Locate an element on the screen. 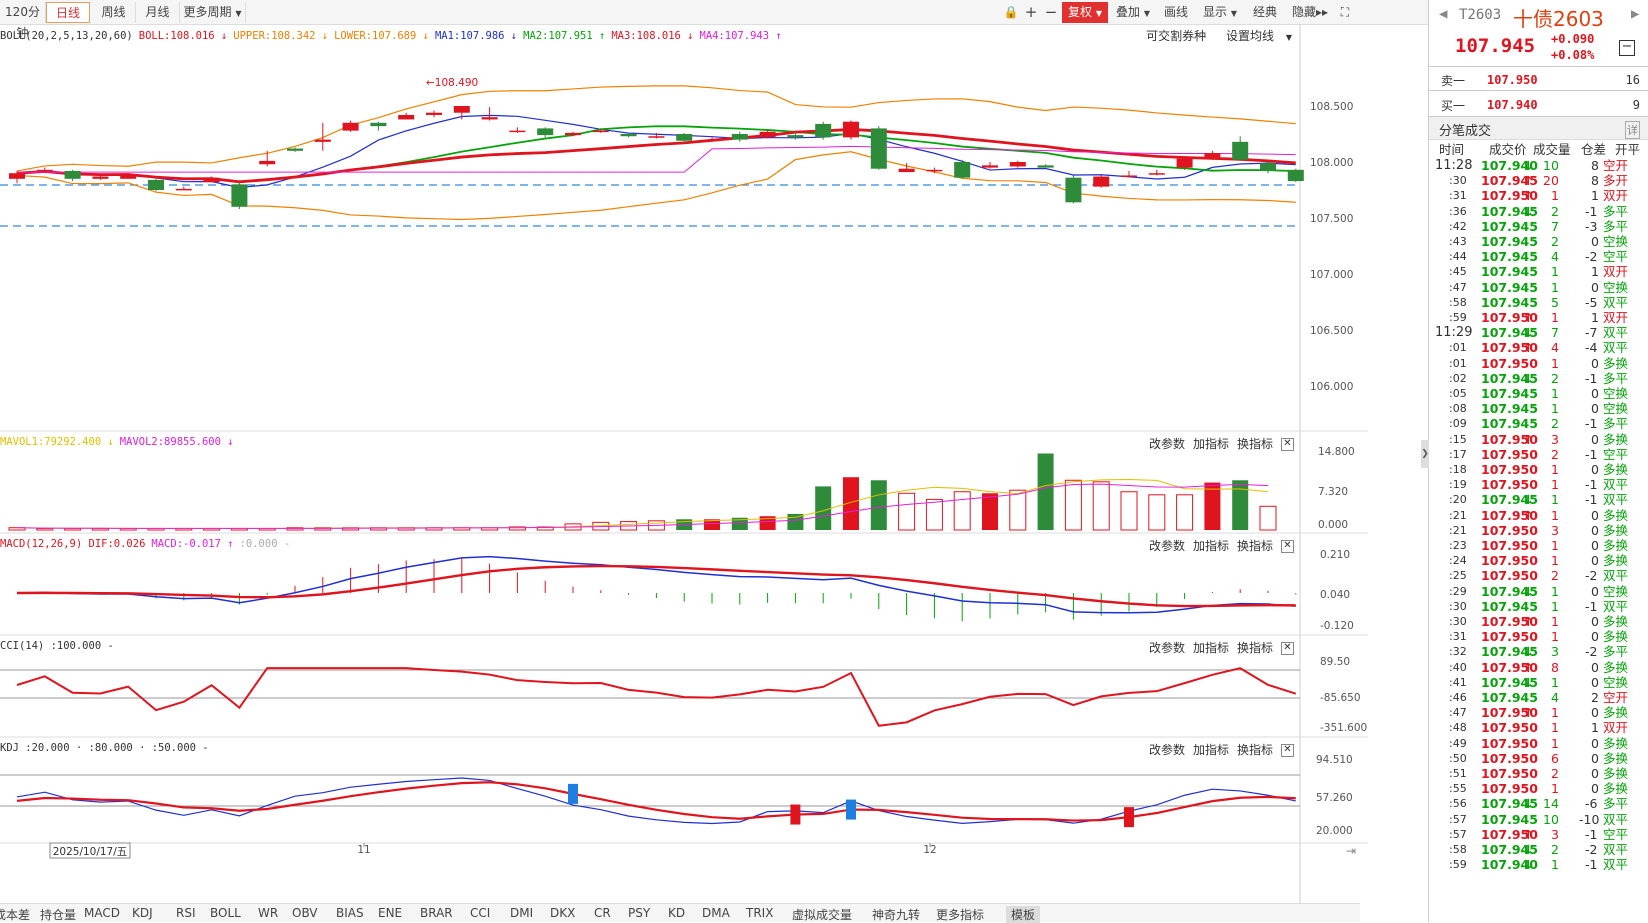 The height and width of the screenshot is (923, 1648). indicator-tab: DMI is located at coordinates (521, 913).